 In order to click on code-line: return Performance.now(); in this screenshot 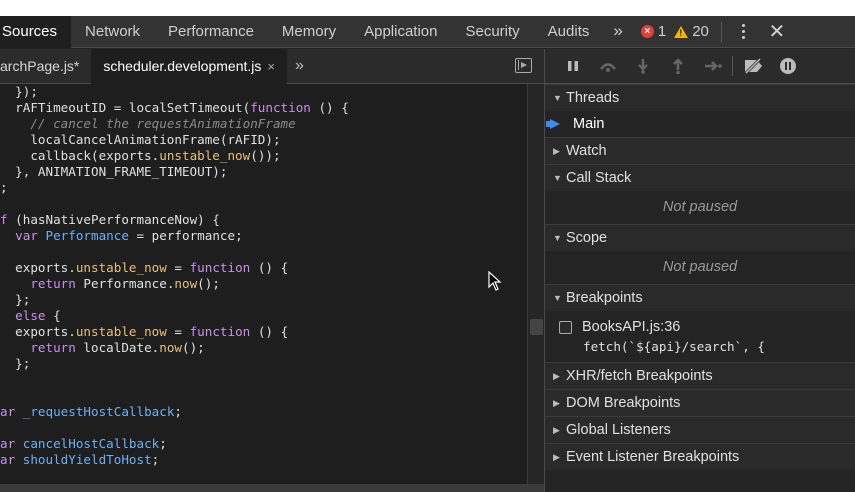, I will do `click(263, 284)`.